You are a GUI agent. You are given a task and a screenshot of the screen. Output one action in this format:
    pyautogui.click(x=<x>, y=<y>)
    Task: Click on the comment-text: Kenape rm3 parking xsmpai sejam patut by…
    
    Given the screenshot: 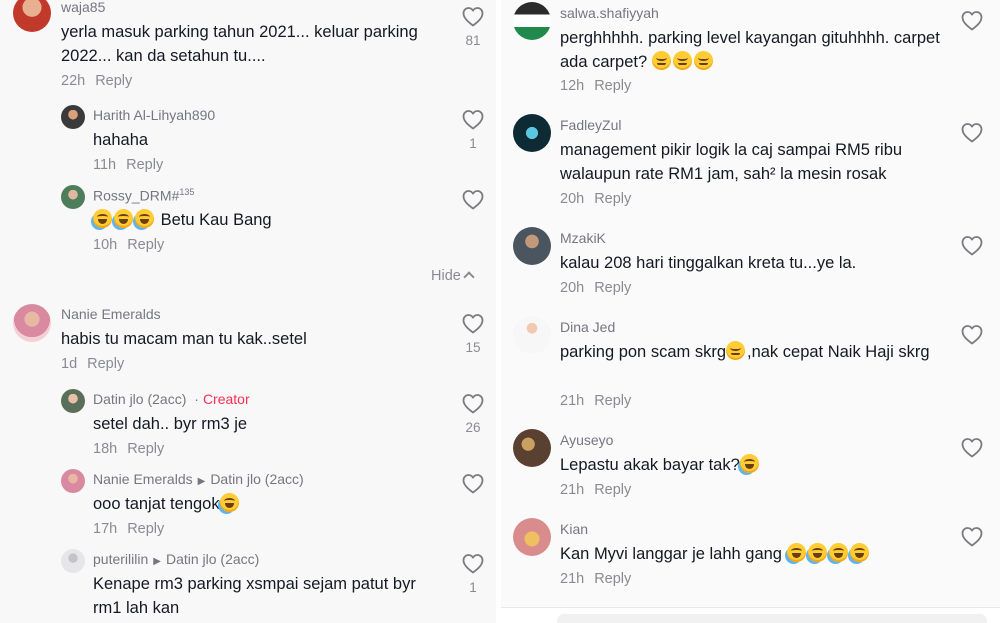 What is the action you would take?
    pyautogui.click(x=254, y=596)
    